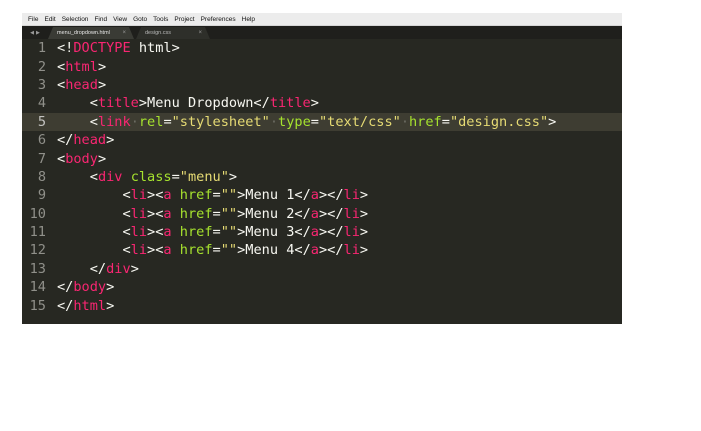  Describe the element at coordinates (204, 103) in the screenshot. I see `code-token: >Menu Dropdown</` at that location.